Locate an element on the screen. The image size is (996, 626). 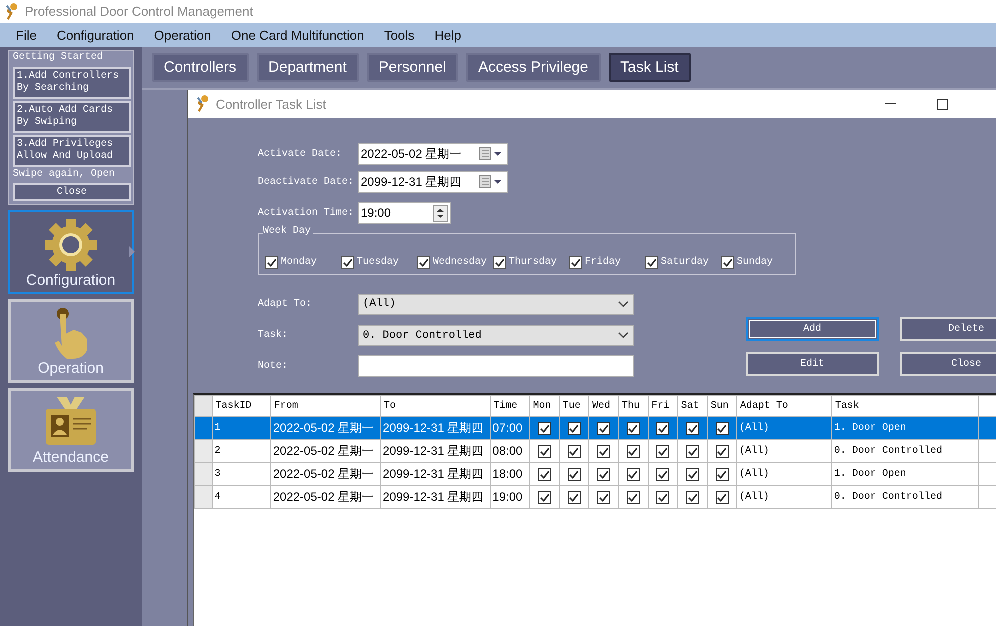
date-field: 2022-05-02 星期一 is located at coordinates (433, 154).